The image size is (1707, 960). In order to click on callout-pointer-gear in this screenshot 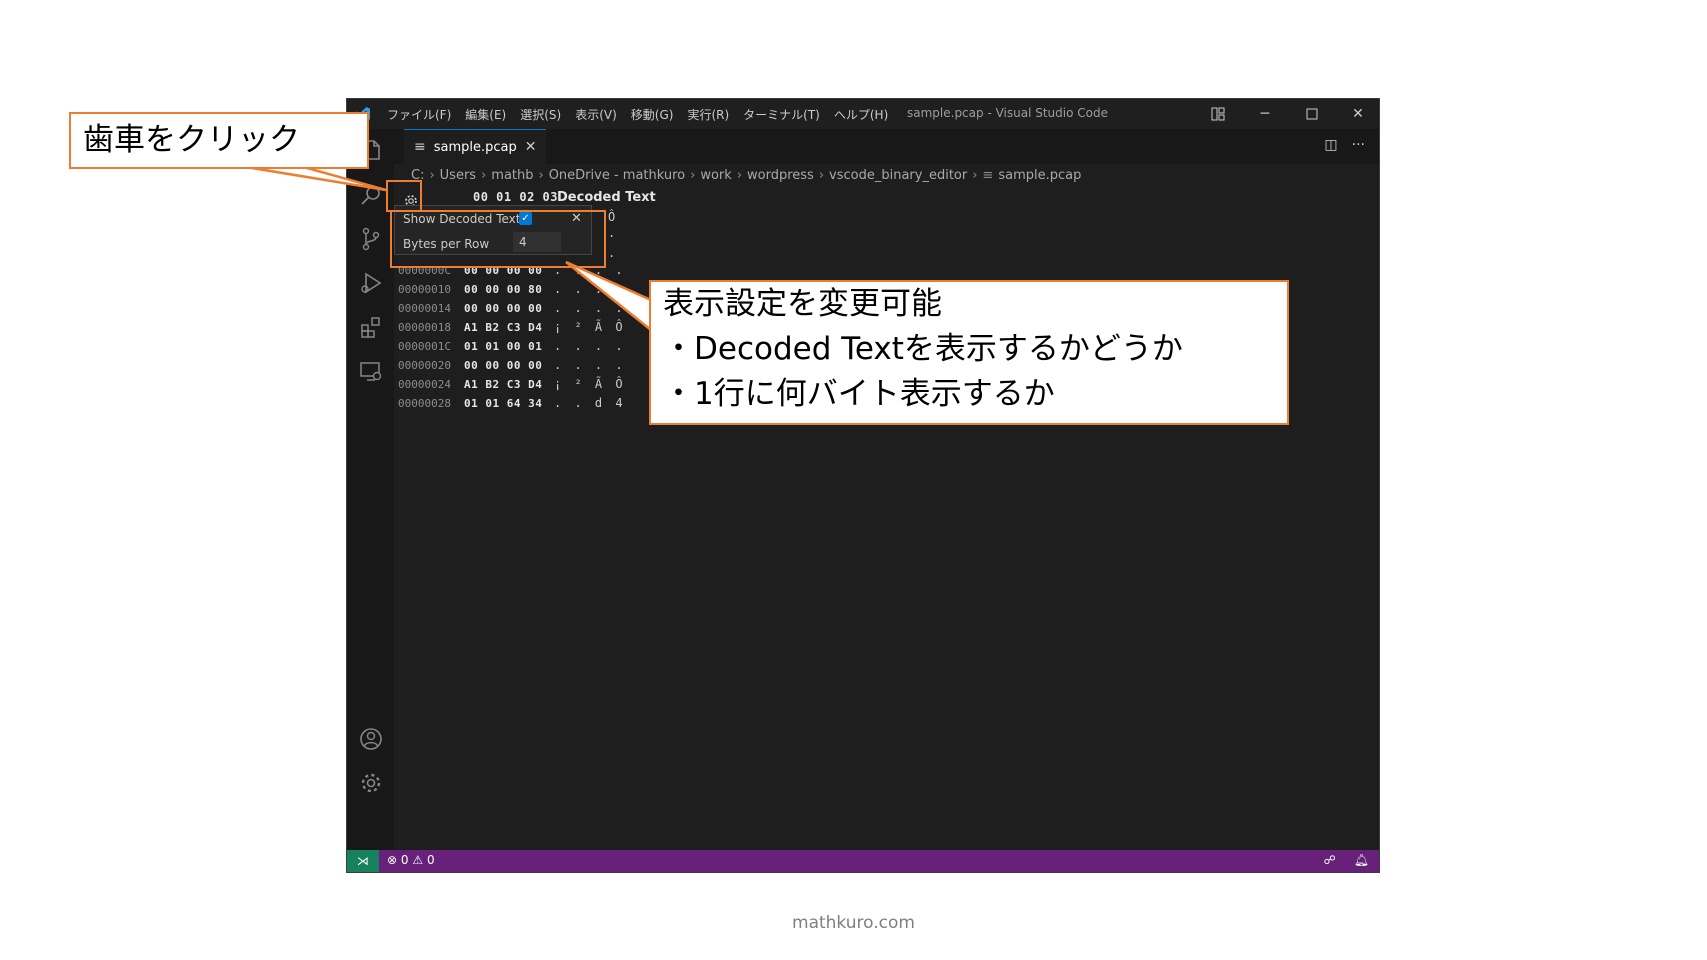, I will do `click(313, 178)`.